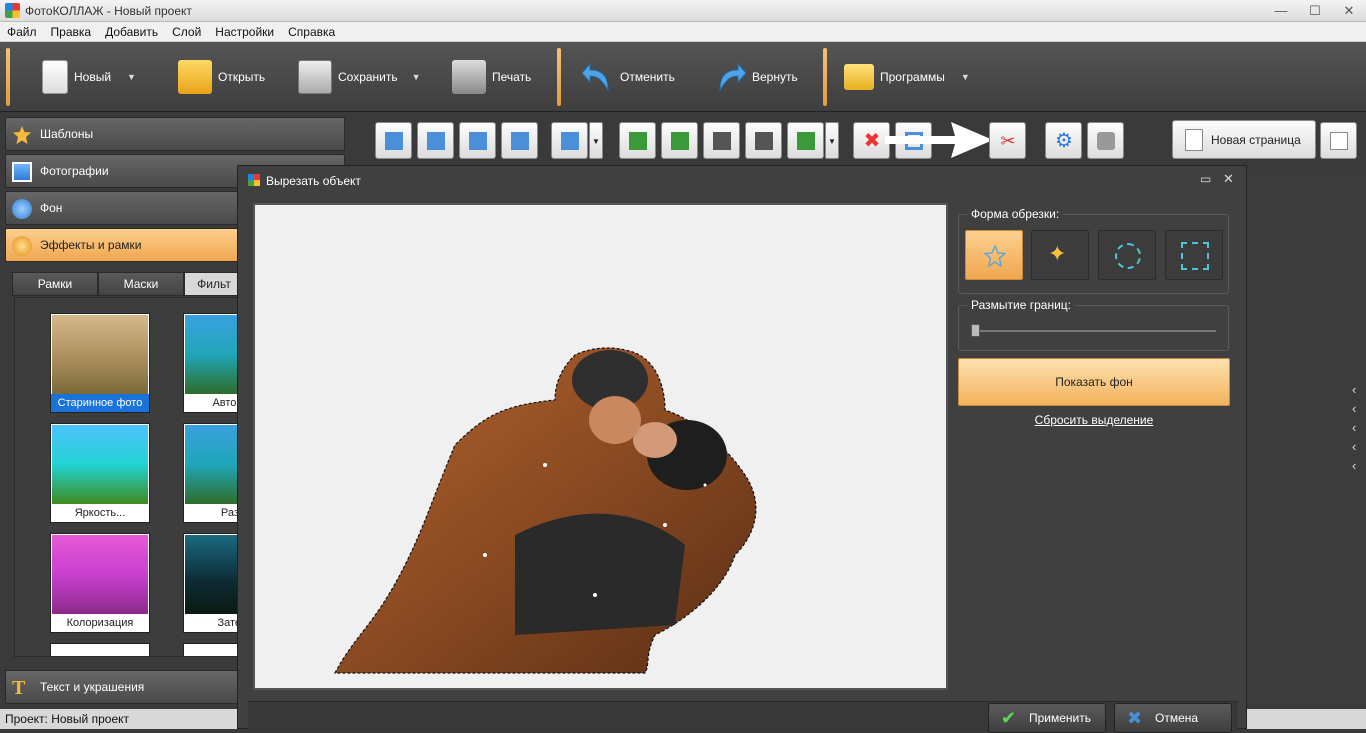  I want to click on magic-wand-button: ✦, so click(1060, 255).